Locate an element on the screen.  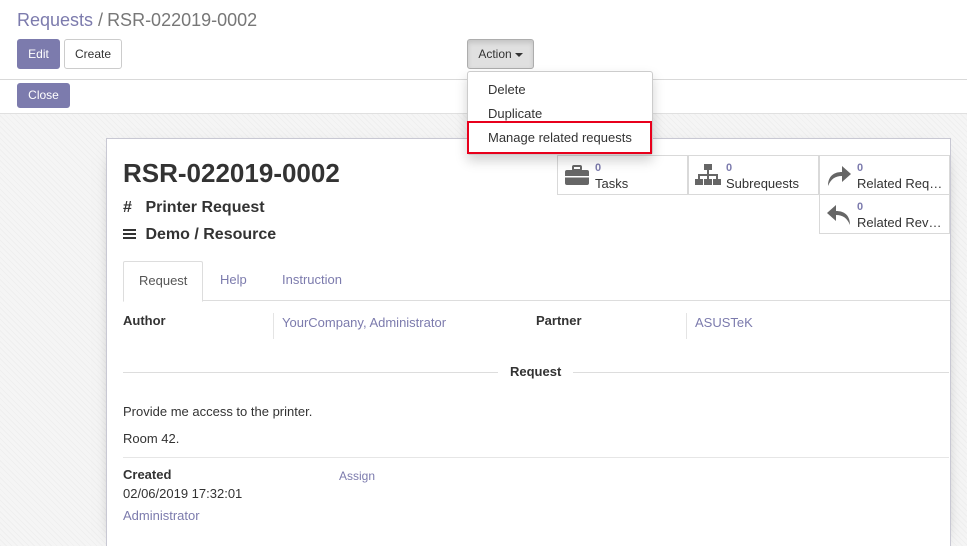
action-button-label: Action is located at coordinates (495, 54).